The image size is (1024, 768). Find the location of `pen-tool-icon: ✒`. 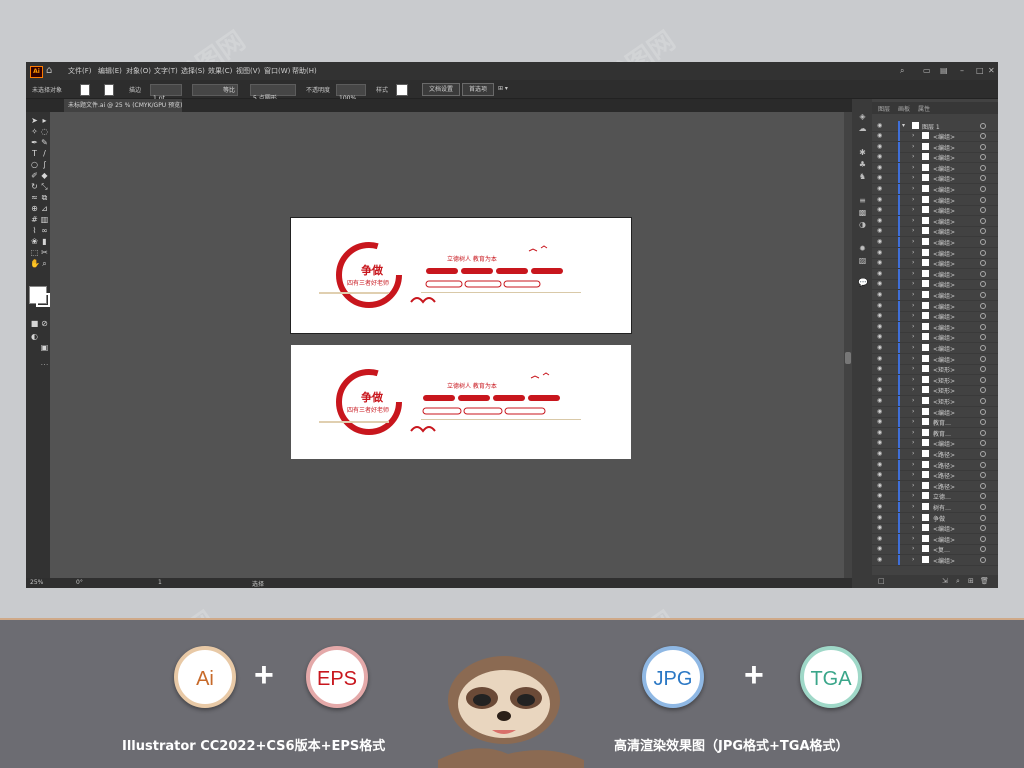

pen-tool-icon: ✒ is located at coordinates (34, 142).